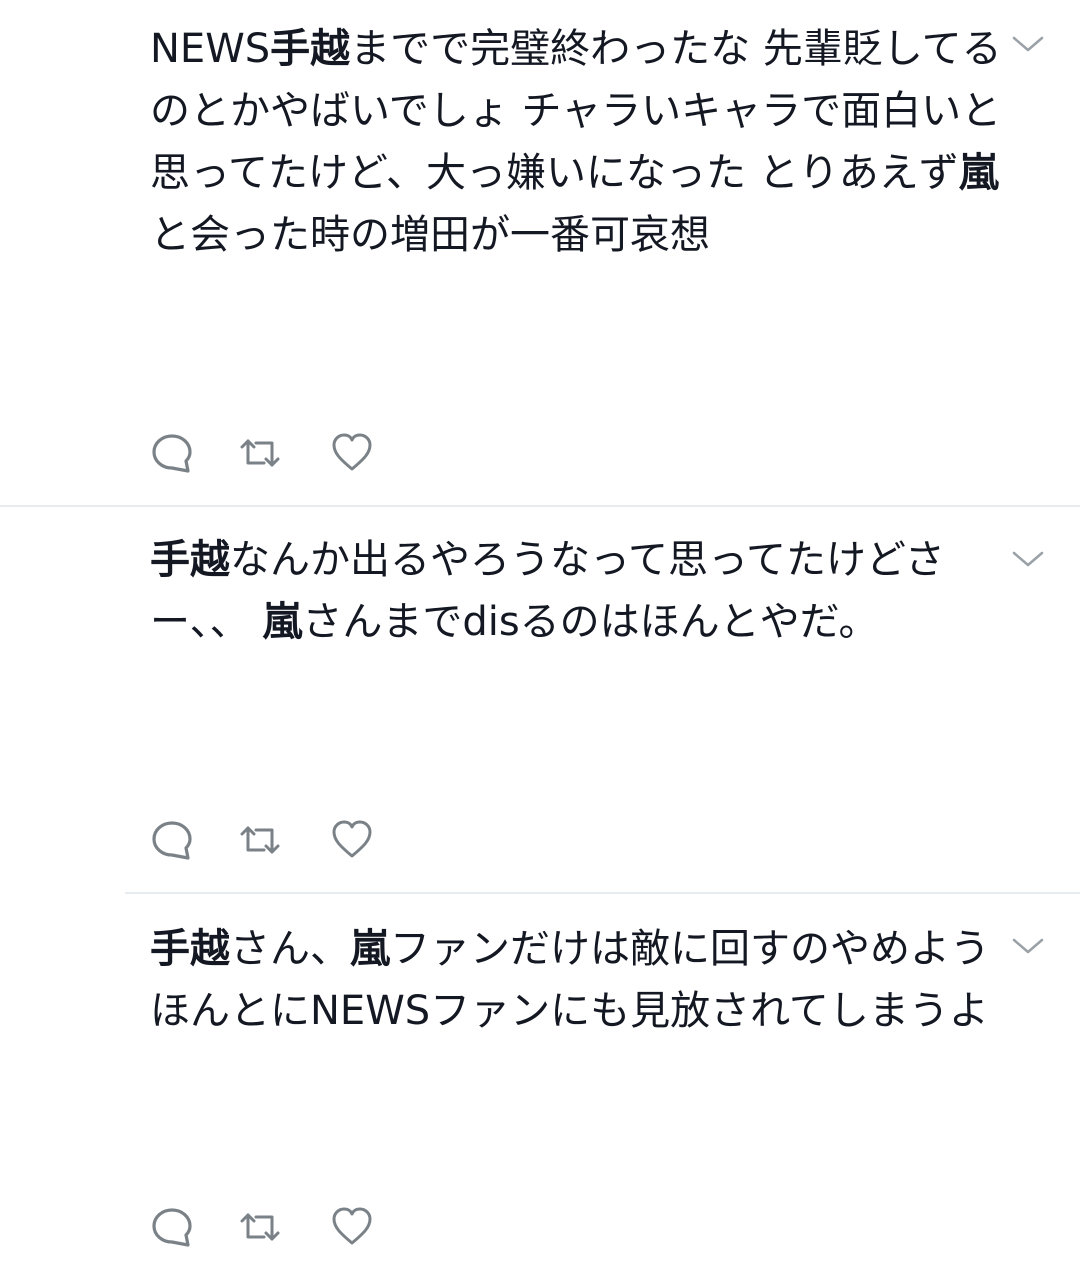 The image size is (1080, 1261). What do you see at coordinates (210, 49) in the screenshot?
I see `text-segment: NEWS` at bounding box center [210, 49].